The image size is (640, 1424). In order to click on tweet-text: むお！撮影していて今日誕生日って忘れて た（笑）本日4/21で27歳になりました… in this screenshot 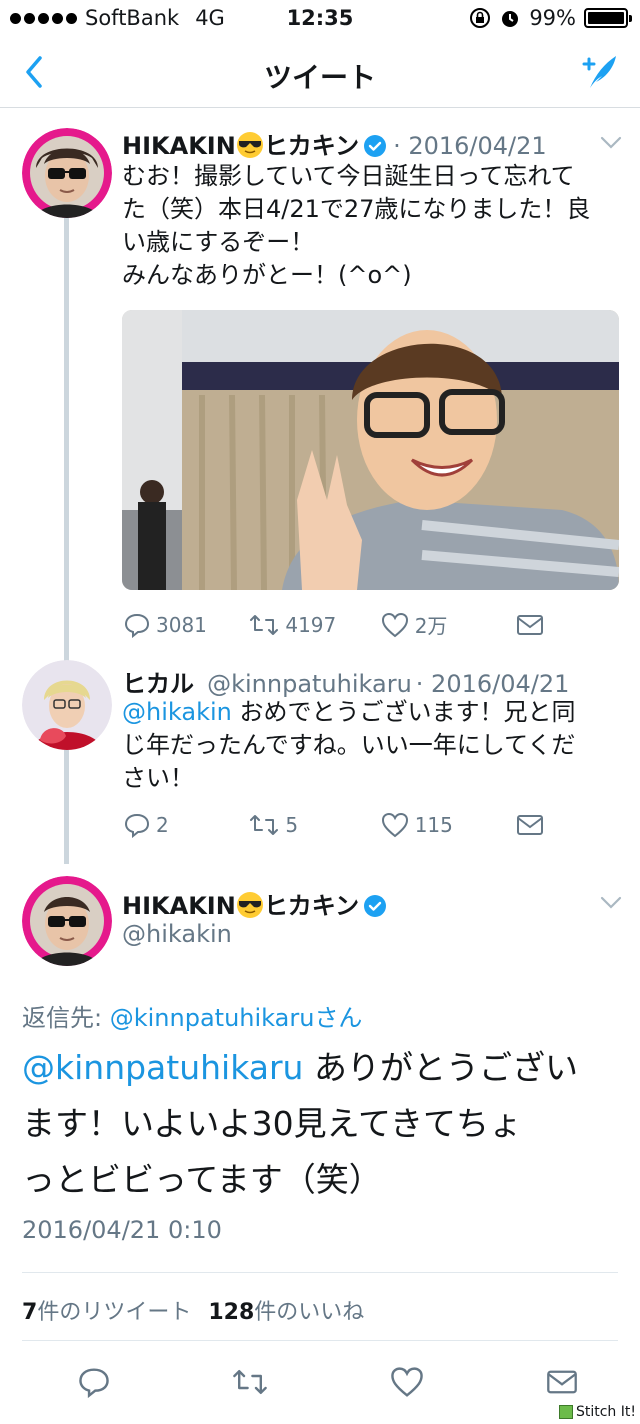, I will do `click(356, 225)`.